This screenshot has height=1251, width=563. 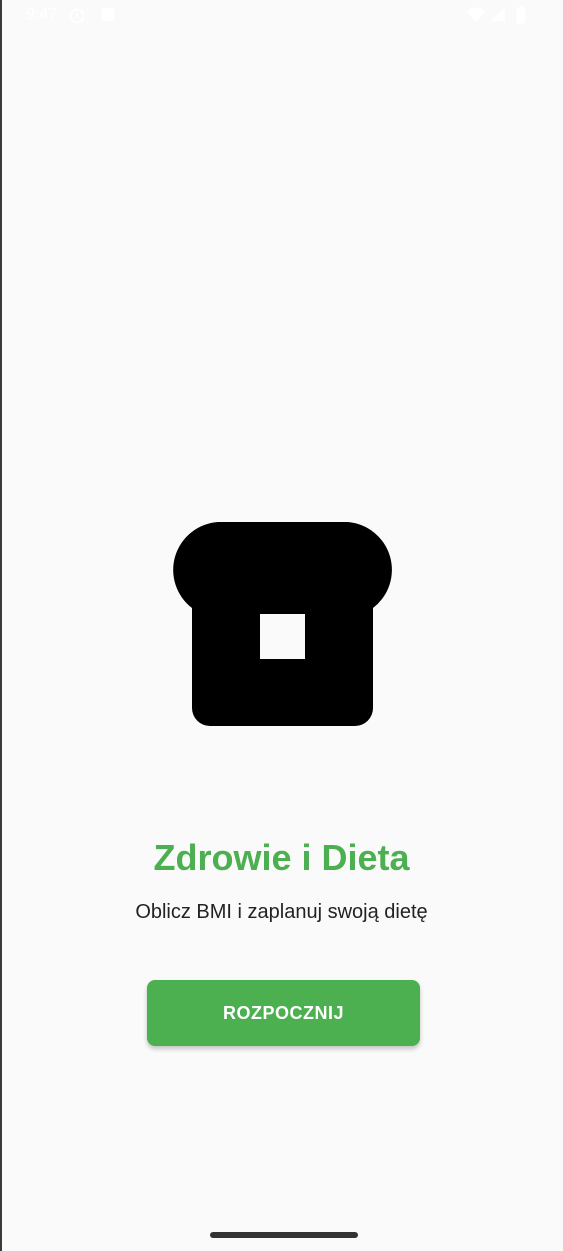 I want to click on signal-icon, so click(x=498, y=14).